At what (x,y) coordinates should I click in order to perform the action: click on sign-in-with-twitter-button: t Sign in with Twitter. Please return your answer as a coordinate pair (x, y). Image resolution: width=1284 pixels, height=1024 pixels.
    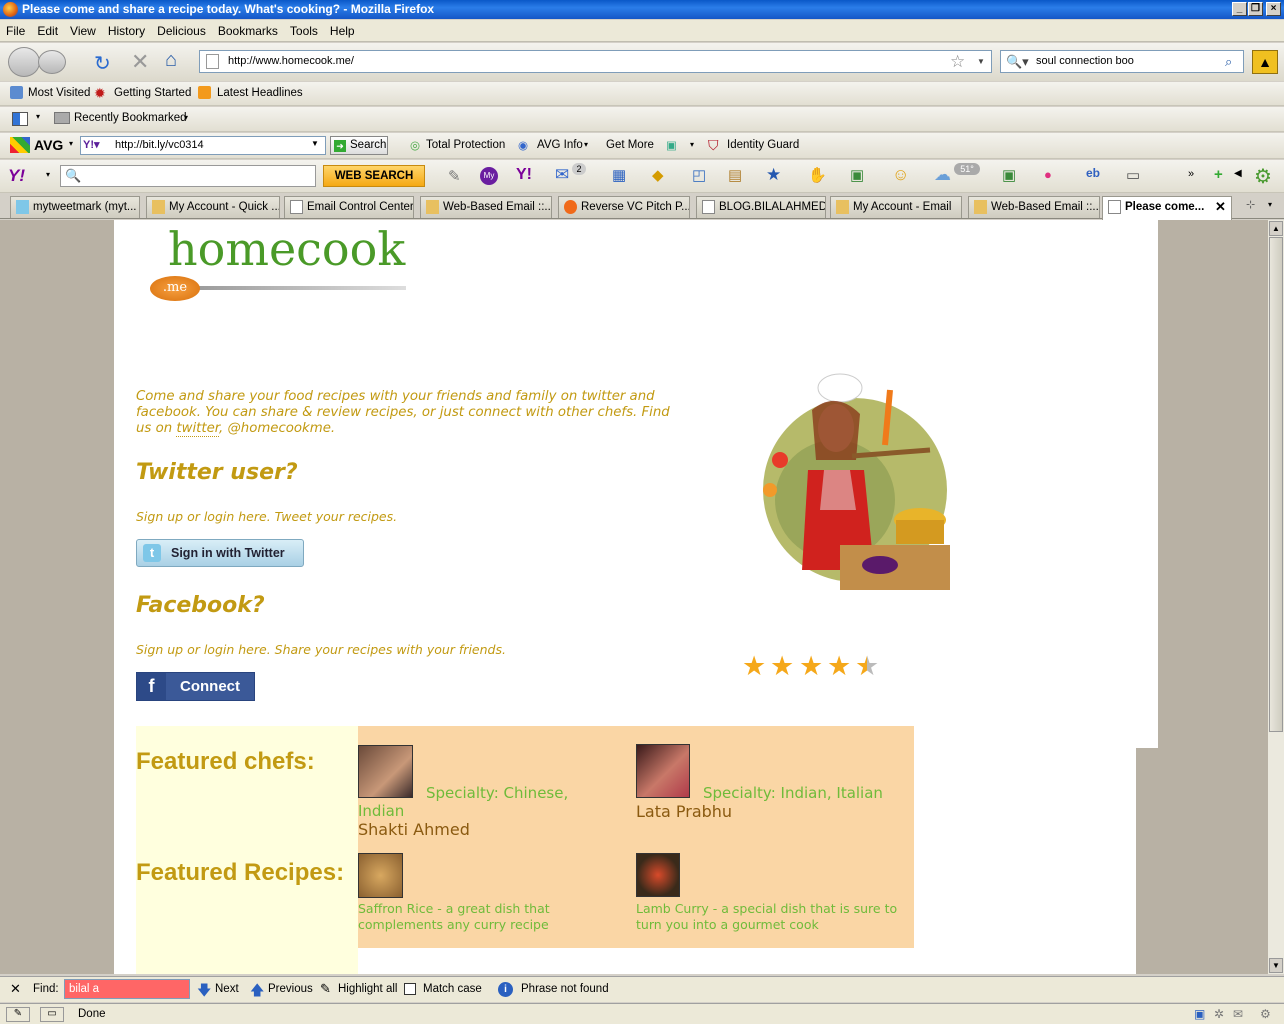
    Looking at the image, I should click on (220, 553).